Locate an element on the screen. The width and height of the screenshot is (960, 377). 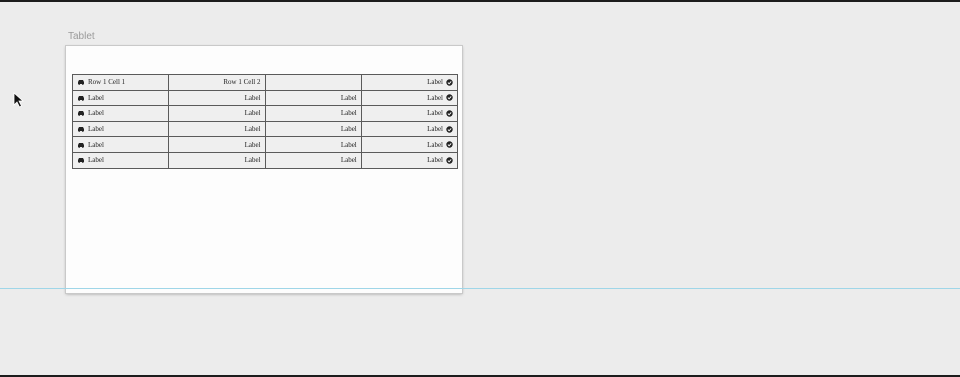
cursor-arrow-icon is located at coordinates (19, 100).